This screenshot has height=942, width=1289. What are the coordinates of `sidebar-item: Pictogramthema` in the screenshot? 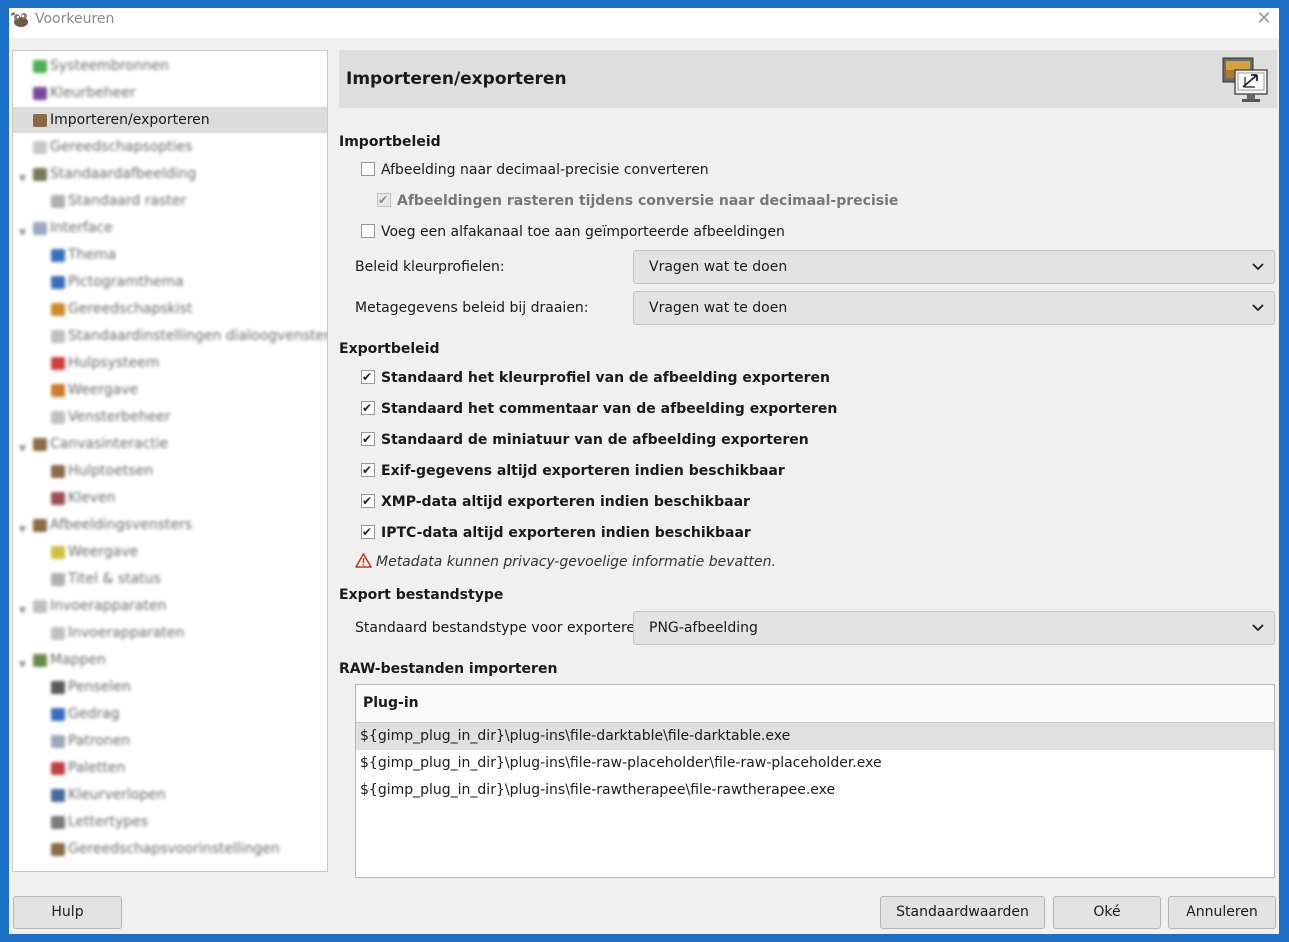 It's located at (189, 282).